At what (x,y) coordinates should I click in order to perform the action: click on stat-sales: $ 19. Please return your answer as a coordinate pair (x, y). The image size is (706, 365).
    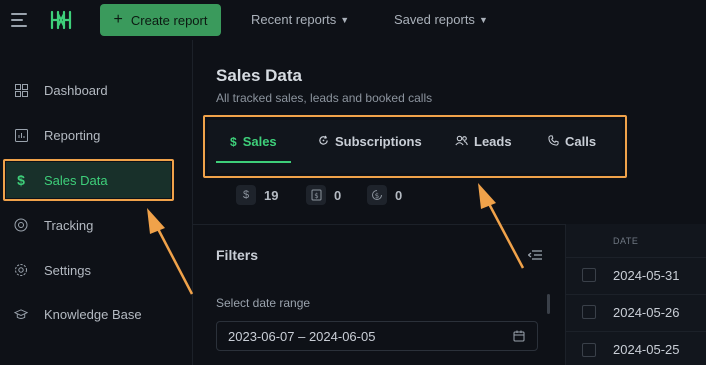
    Looking at the image, I should click on (257, 195).